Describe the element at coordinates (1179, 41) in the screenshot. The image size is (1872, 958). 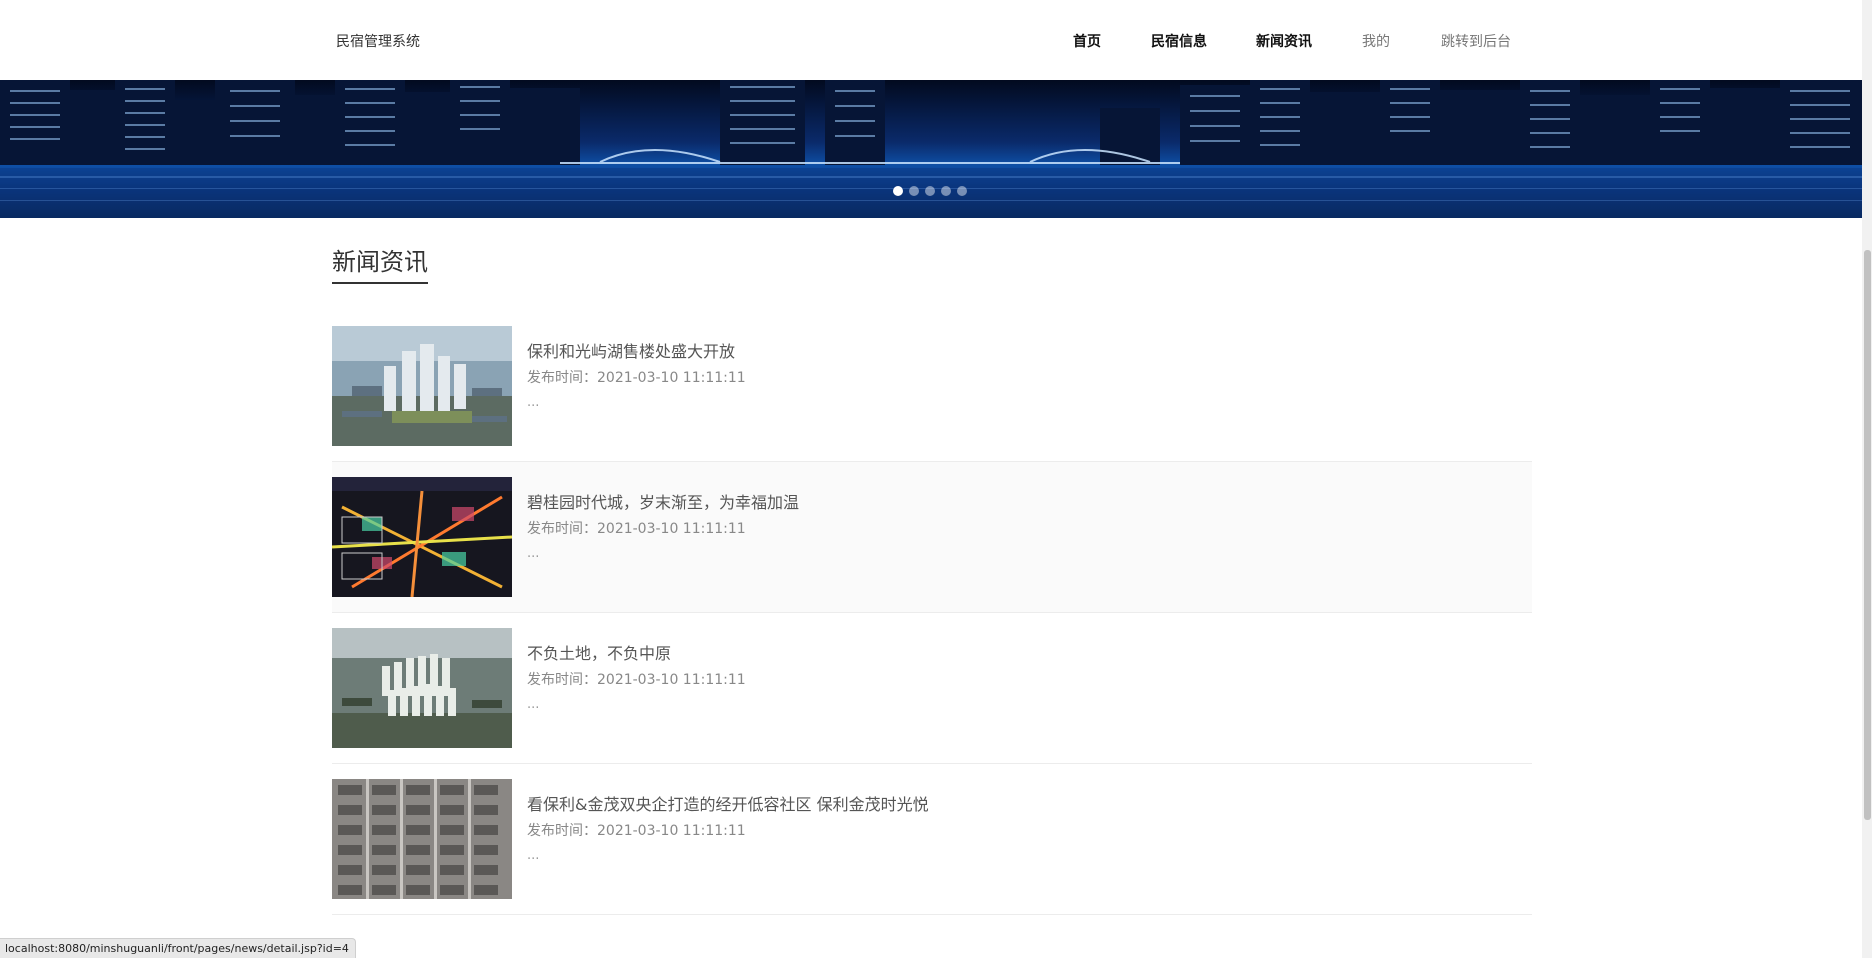
I see `nav-homestay-info: 民宿信息` at that location.